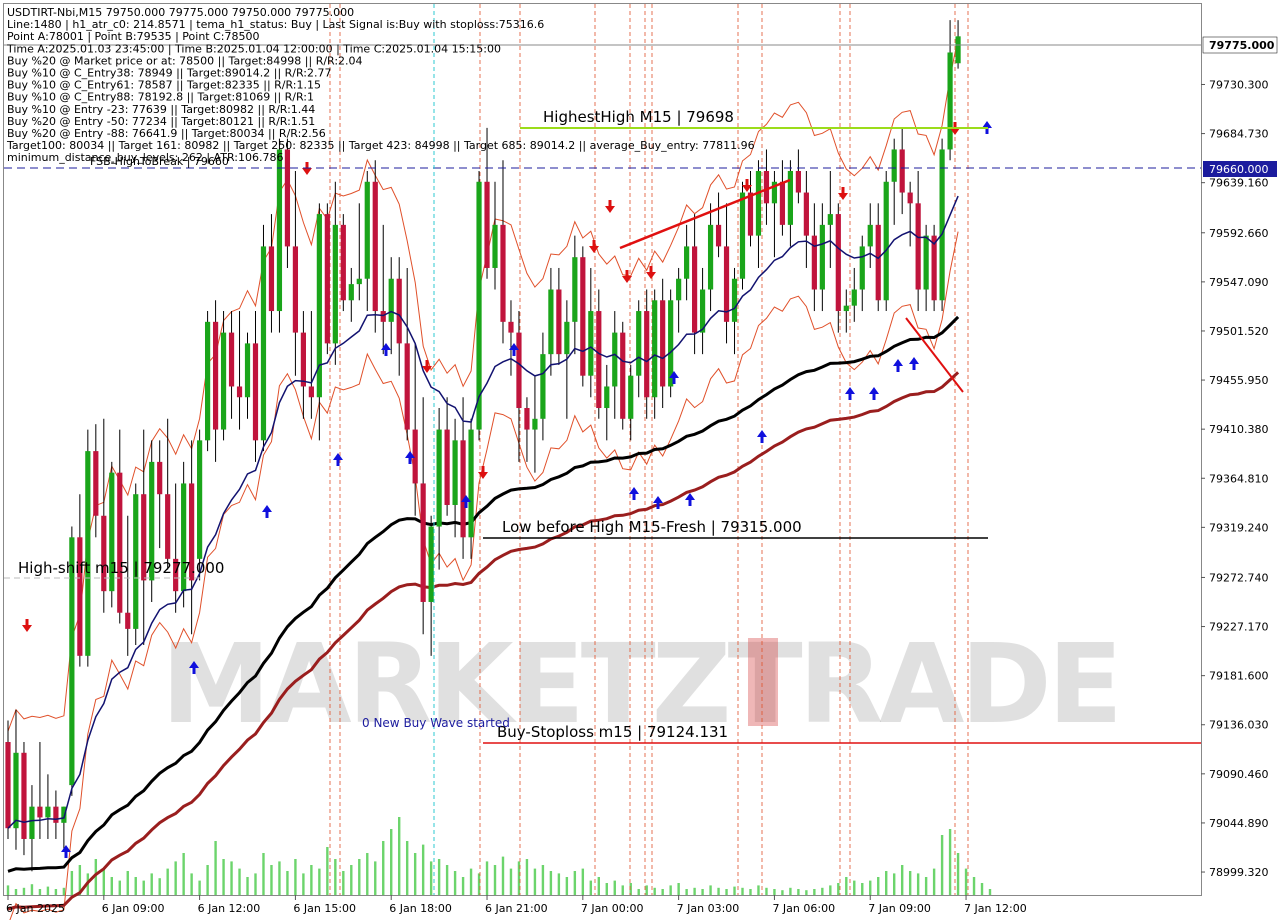  Describe the element at coordinates (803, 908) in the screenshot. I see `x-tick-label: 7 Jan 06:00` at that location.